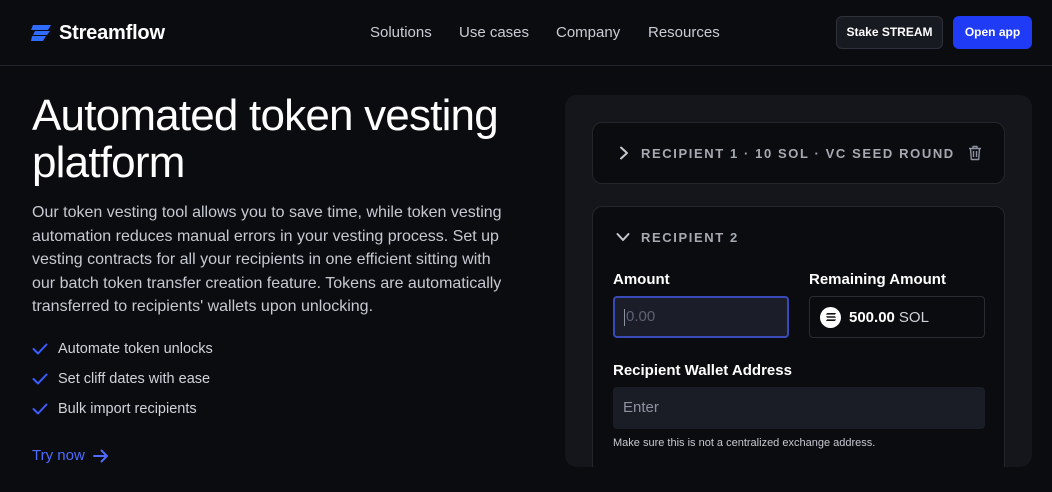  I want to click on chevron-right-icon, so click(624, 153).